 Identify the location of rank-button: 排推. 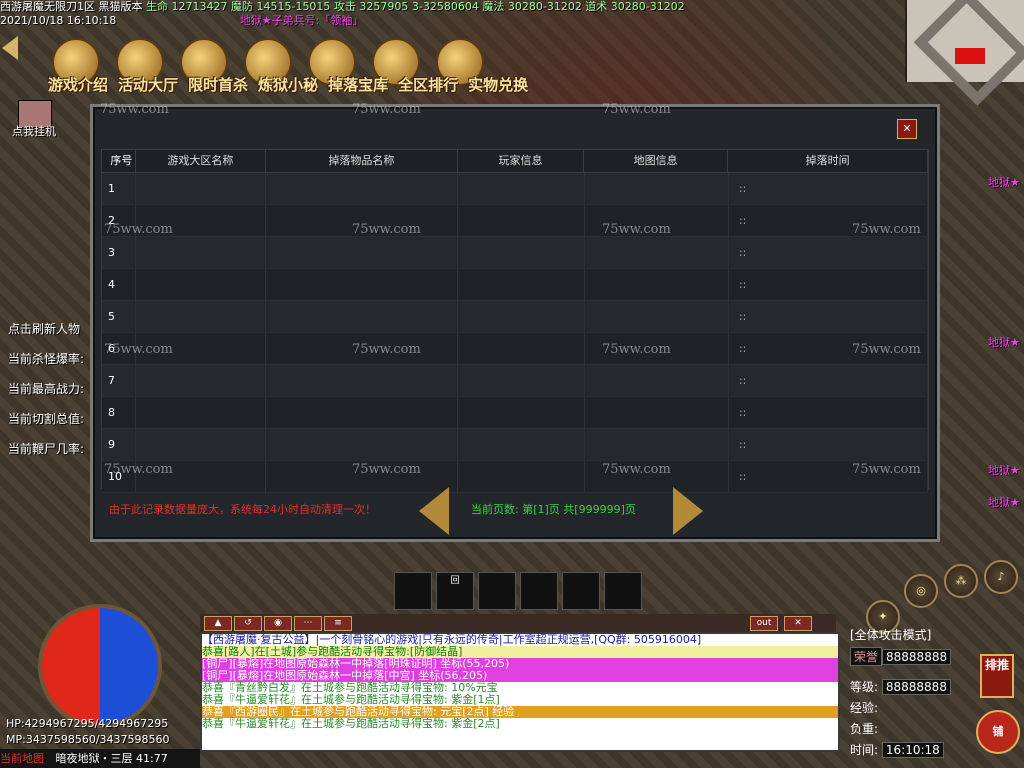
(997, 676).